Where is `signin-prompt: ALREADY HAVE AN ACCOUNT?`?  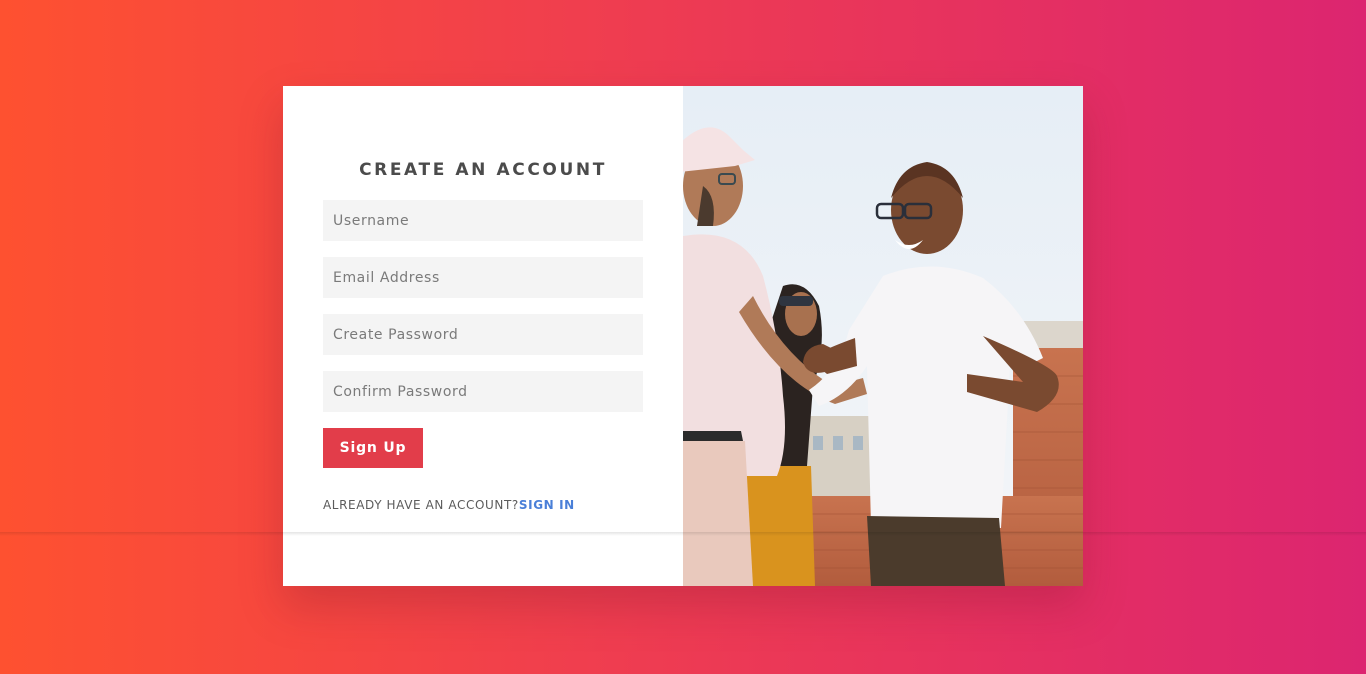 signin-prompt: ALREADY HAVE AN ACCOUNT? is located at coordinates (421, 505).